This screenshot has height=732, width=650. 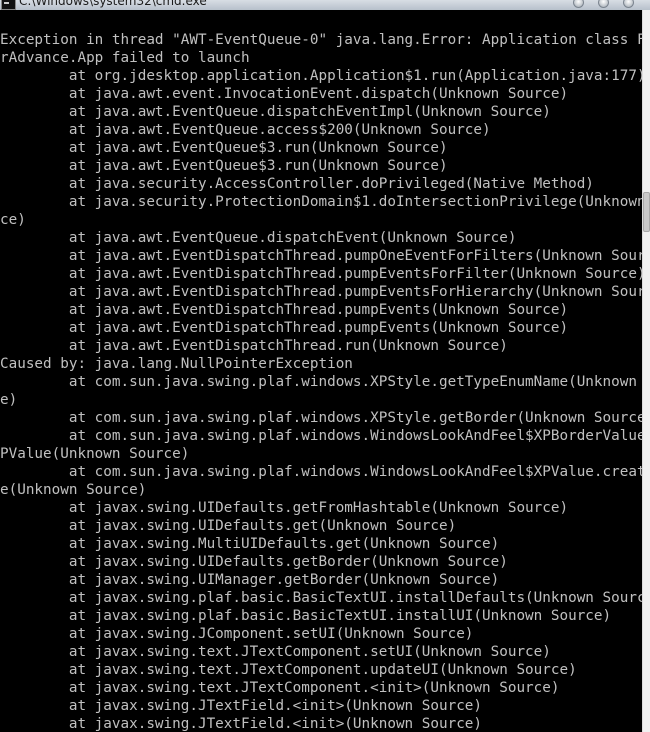 What do you see at coordinates (73, 490) in the screenshot?
I see `console-line: e(Unknown Source)` at bounding box center [73, 490].